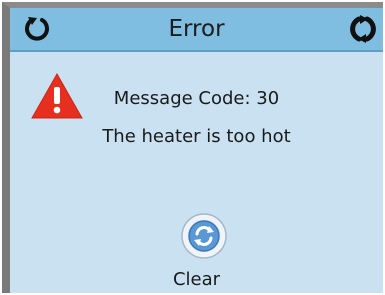  I want to click on header-bar: Error, so click(196, 30).